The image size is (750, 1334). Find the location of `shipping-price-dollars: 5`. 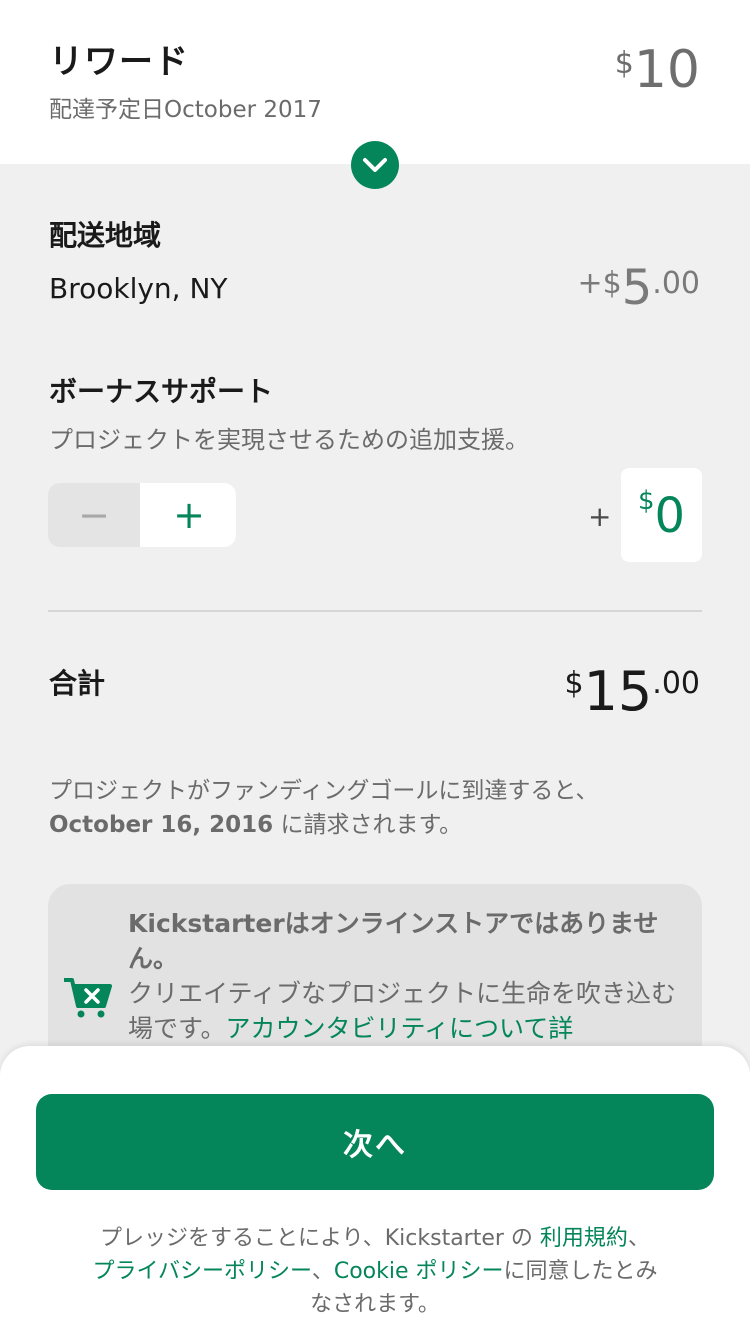

shipping-price-dollars: 5 is located at coordinates (637, 288).